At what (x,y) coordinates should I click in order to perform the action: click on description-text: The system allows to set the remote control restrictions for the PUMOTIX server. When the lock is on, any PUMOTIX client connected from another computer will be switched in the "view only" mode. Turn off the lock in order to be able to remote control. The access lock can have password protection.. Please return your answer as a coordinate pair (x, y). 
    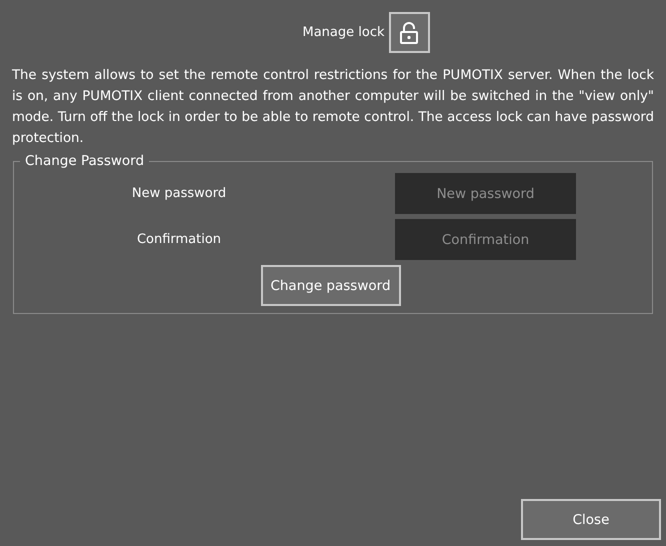
    Looking at the image, I should click on (333, 107).